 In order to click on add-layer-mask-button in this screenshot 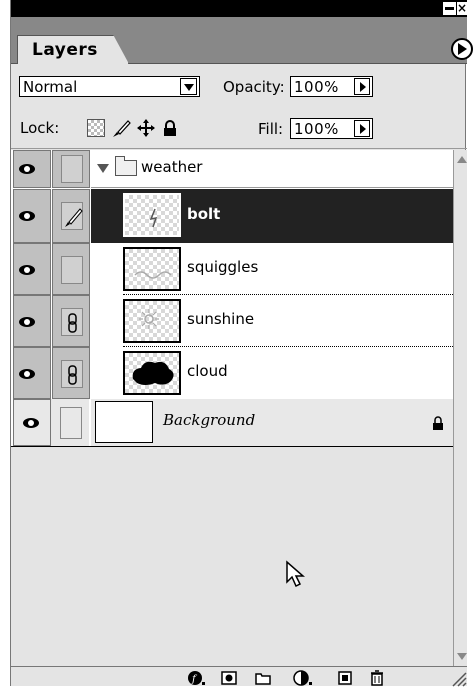, I will do `click(229, 677)`.